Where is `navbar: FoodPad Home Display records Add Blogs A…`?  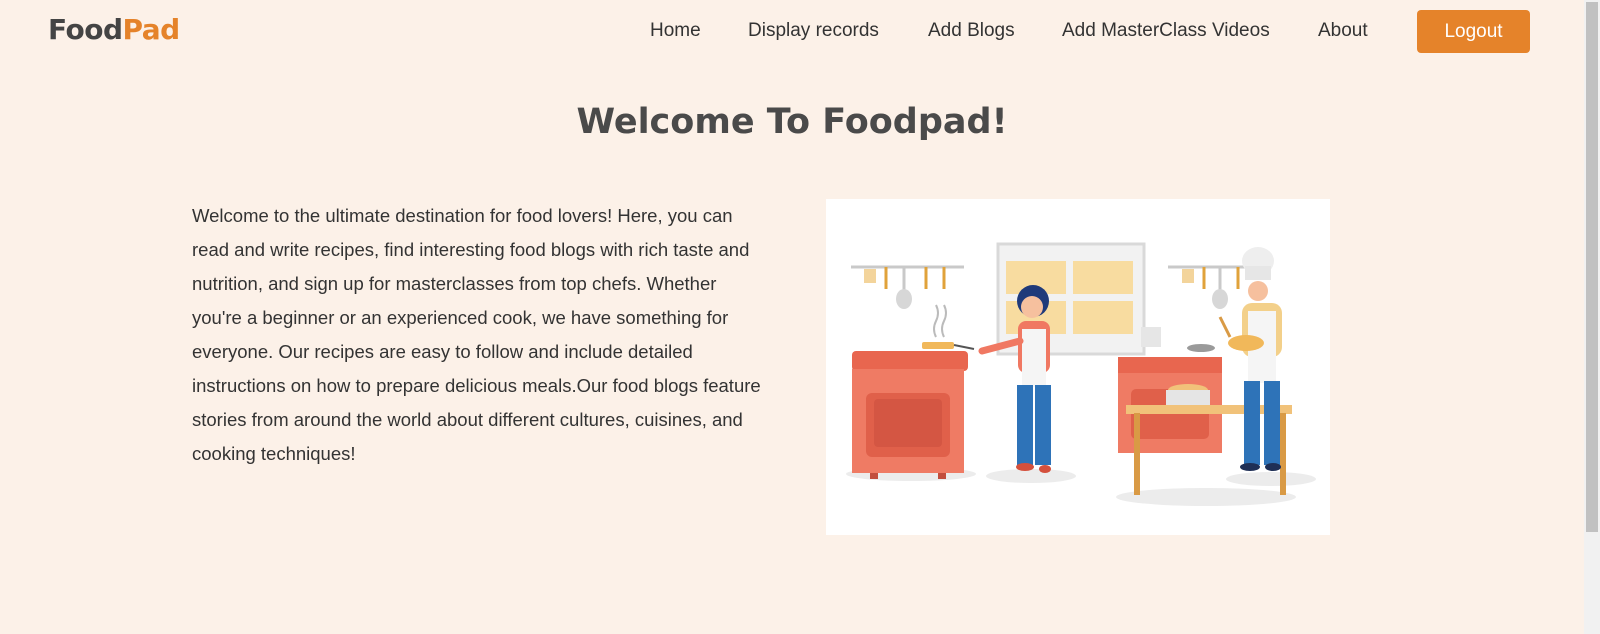 navbar: FoodPad Home Display records Add Blogs A… is located at coordinates (792, 31).